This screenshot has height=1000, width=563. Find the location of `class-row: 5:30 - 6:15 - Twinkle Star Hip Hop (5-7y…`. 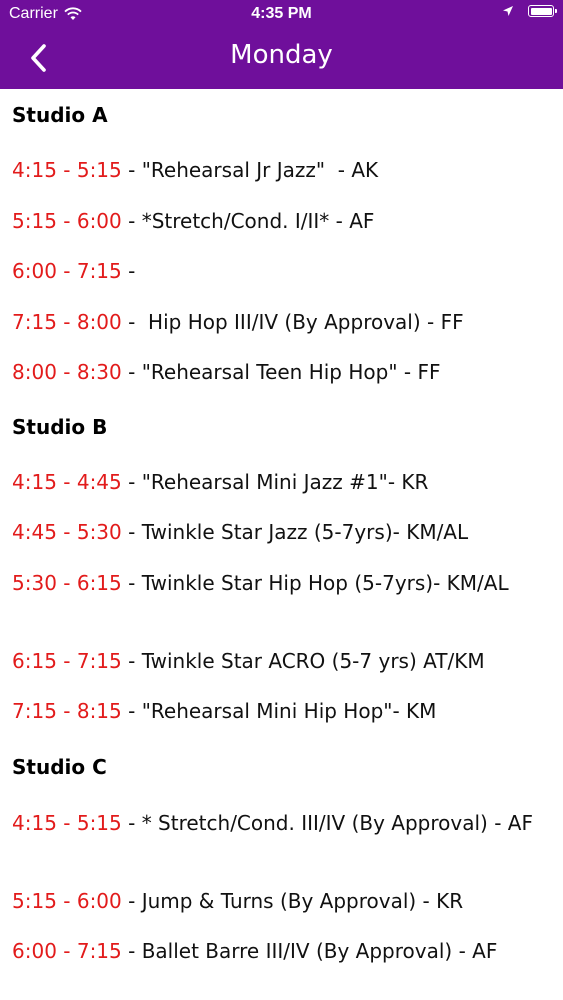

class-row: 5:30 - 6:15 - Twinkle Star Hip Hop (5-7y… is located at coordinates (284, 583).